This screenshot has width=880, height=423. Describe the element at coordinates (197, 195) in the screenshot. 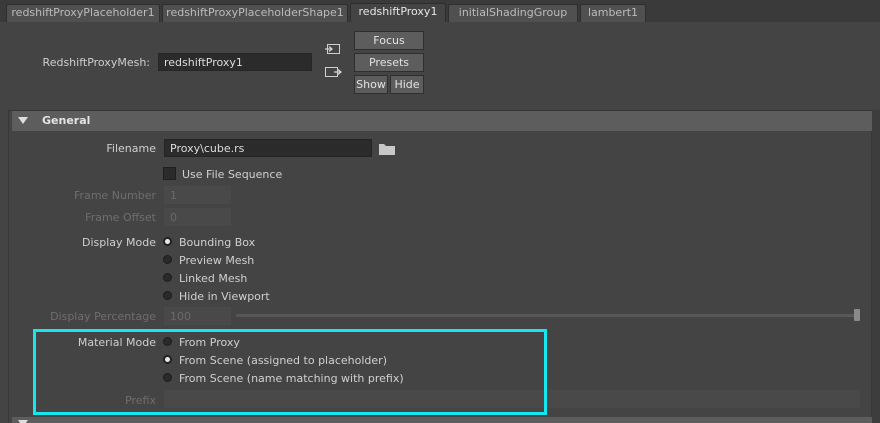

I see `frame-number-field: 1` at that location.